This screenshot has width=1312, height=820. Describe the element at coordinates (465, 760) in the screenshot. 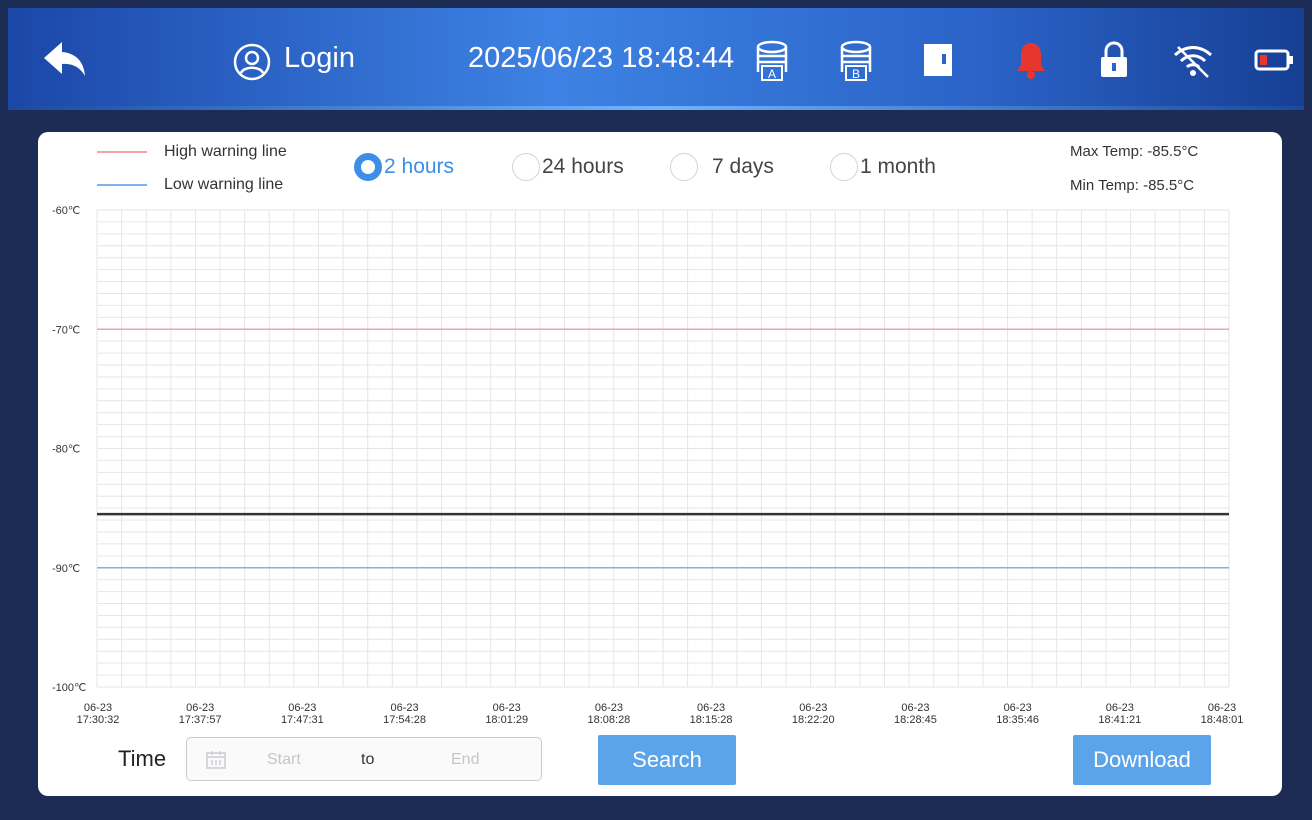

I see `end-date-field: End` at that location.